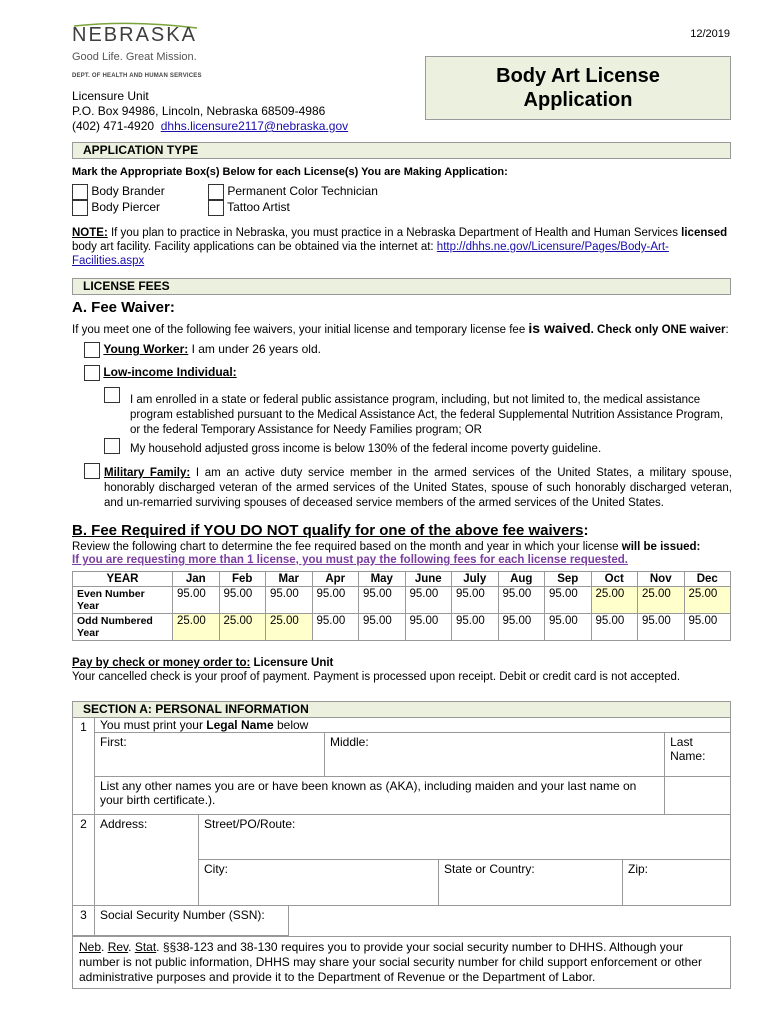 Image resolution: width=770 pixels, height=1024 pixels. What do you see at coordinates (191, 920) in the screenshot?
I see `ssn-field: Social Security Number (SSN):` at bounding box center [191, 920].